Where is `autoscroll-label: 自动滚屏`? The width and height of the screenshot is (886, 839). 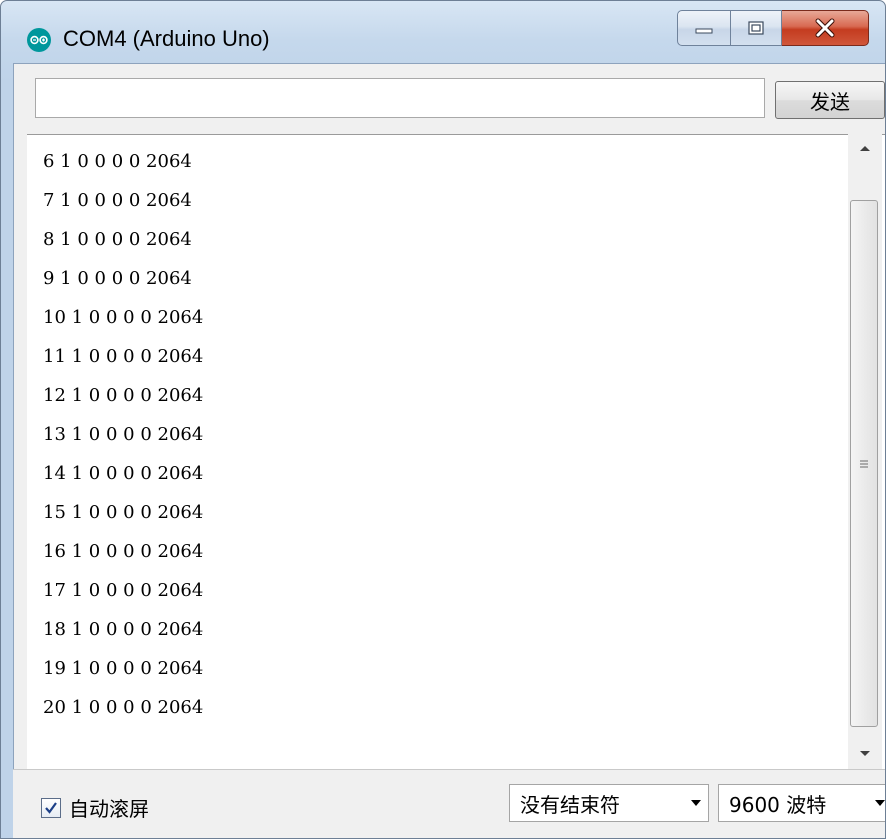 autoscroll-label: 自动滚屏 is located at coordinates (109, 809).